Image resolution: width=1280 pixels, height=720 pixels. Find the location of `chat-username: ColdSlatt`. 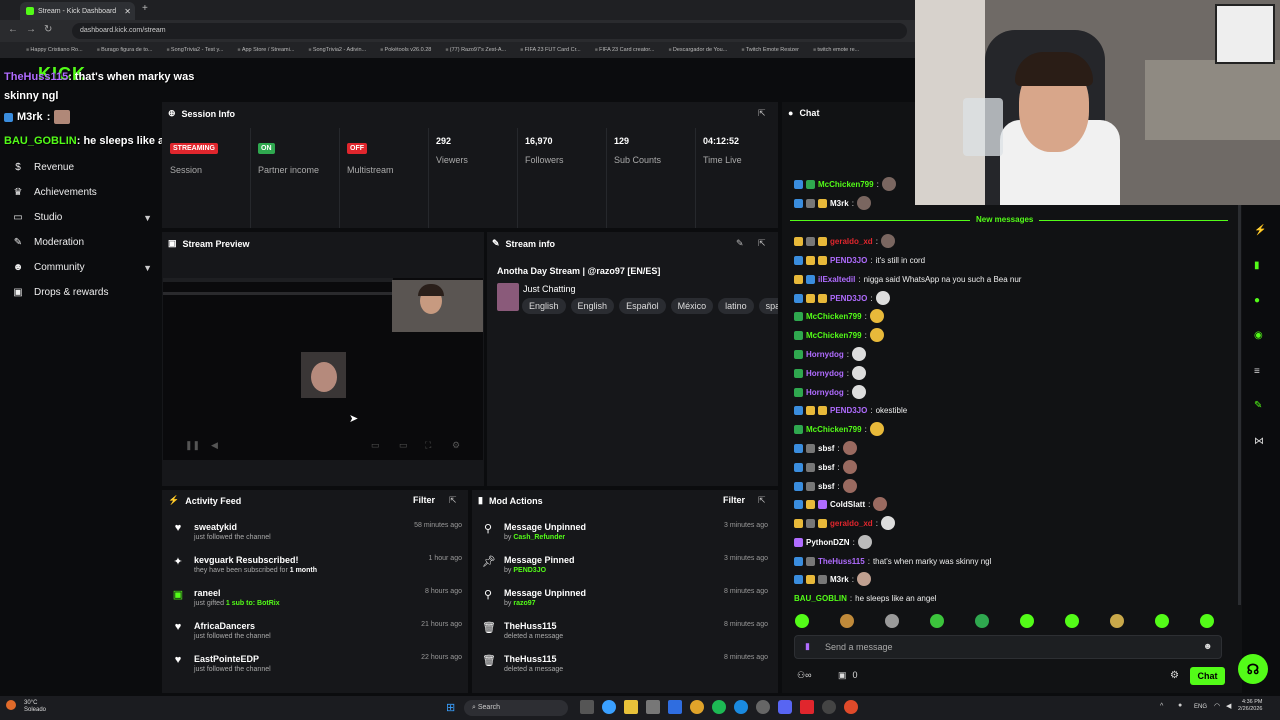

chat-username: ColdSlatt is located at coordinates (847, 504).